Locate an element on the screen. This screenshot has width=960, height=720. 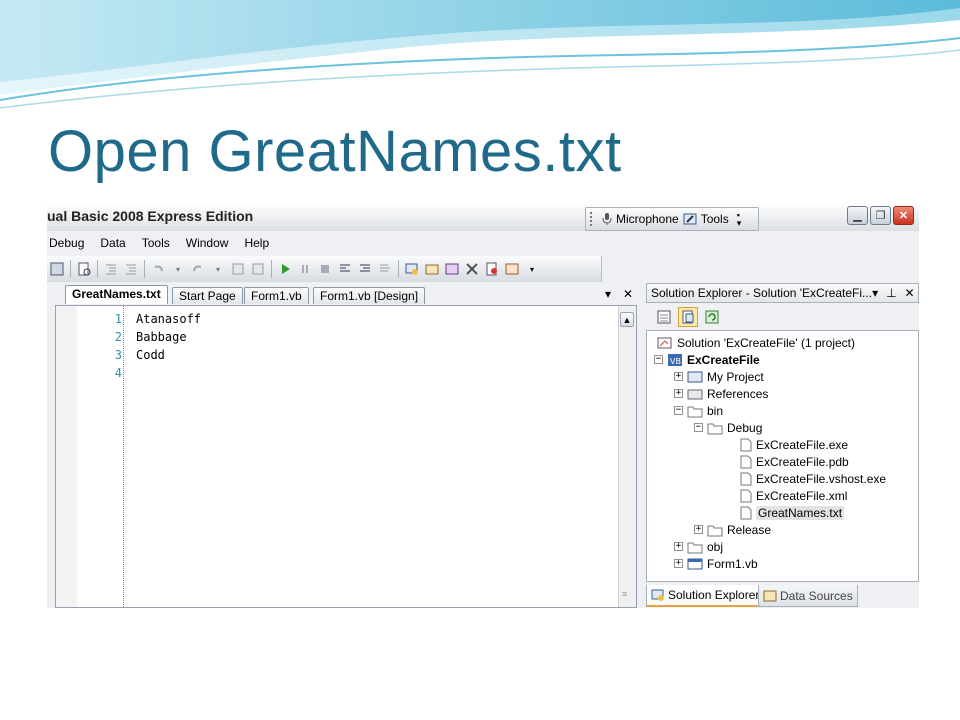
scroll-up-button: ▲ is located at coordinates (627, 319).